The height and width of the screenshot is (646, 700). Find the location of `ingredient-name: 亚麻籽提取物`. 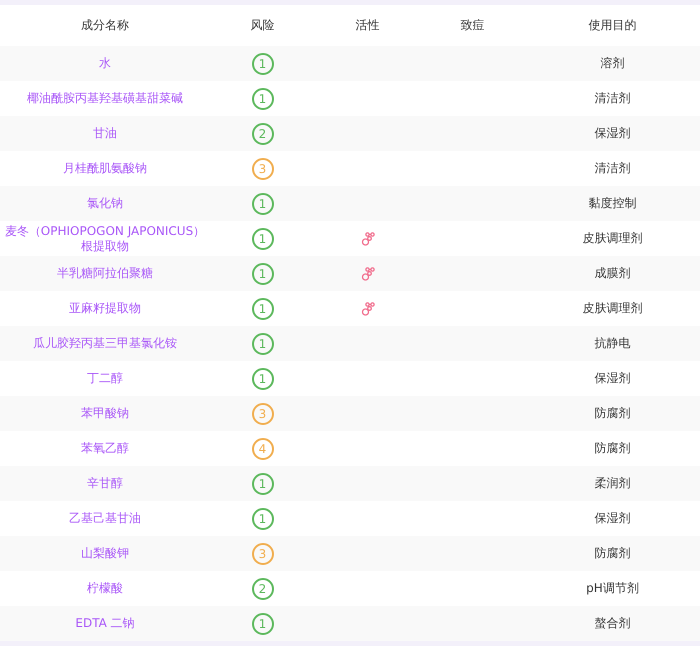

ingredient-name: 亚麻籽提取物 is located at coordinates (105, 308).